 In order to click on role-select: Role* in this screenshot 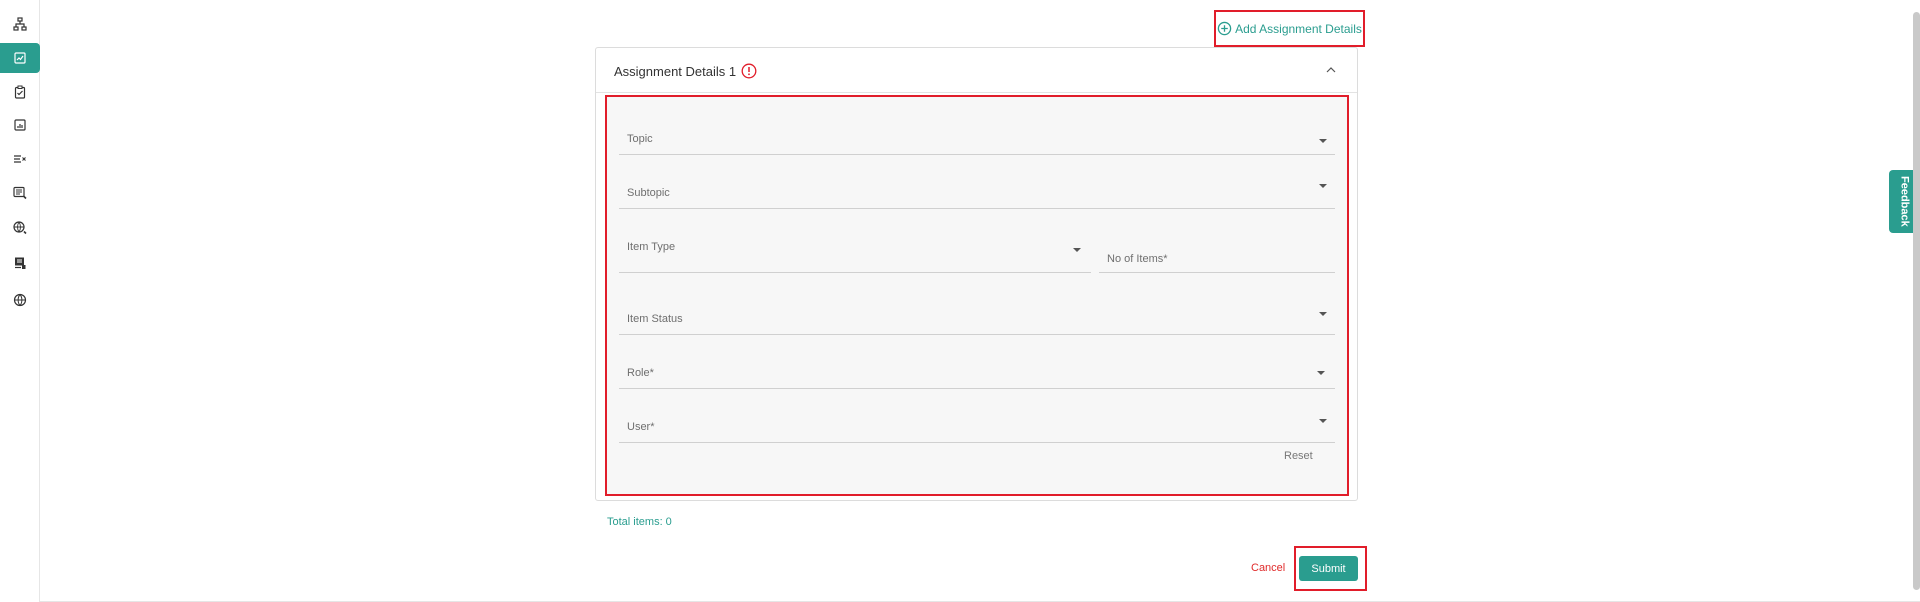, I will do `click(977, 366)`.